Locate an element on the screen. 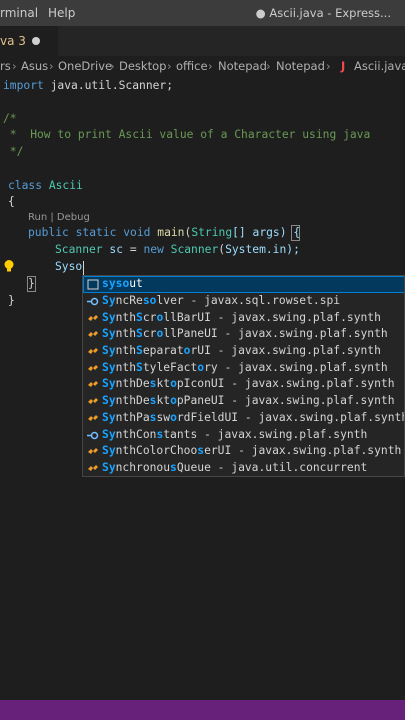  code-token: System.in); is located at coordinates (262, 249).